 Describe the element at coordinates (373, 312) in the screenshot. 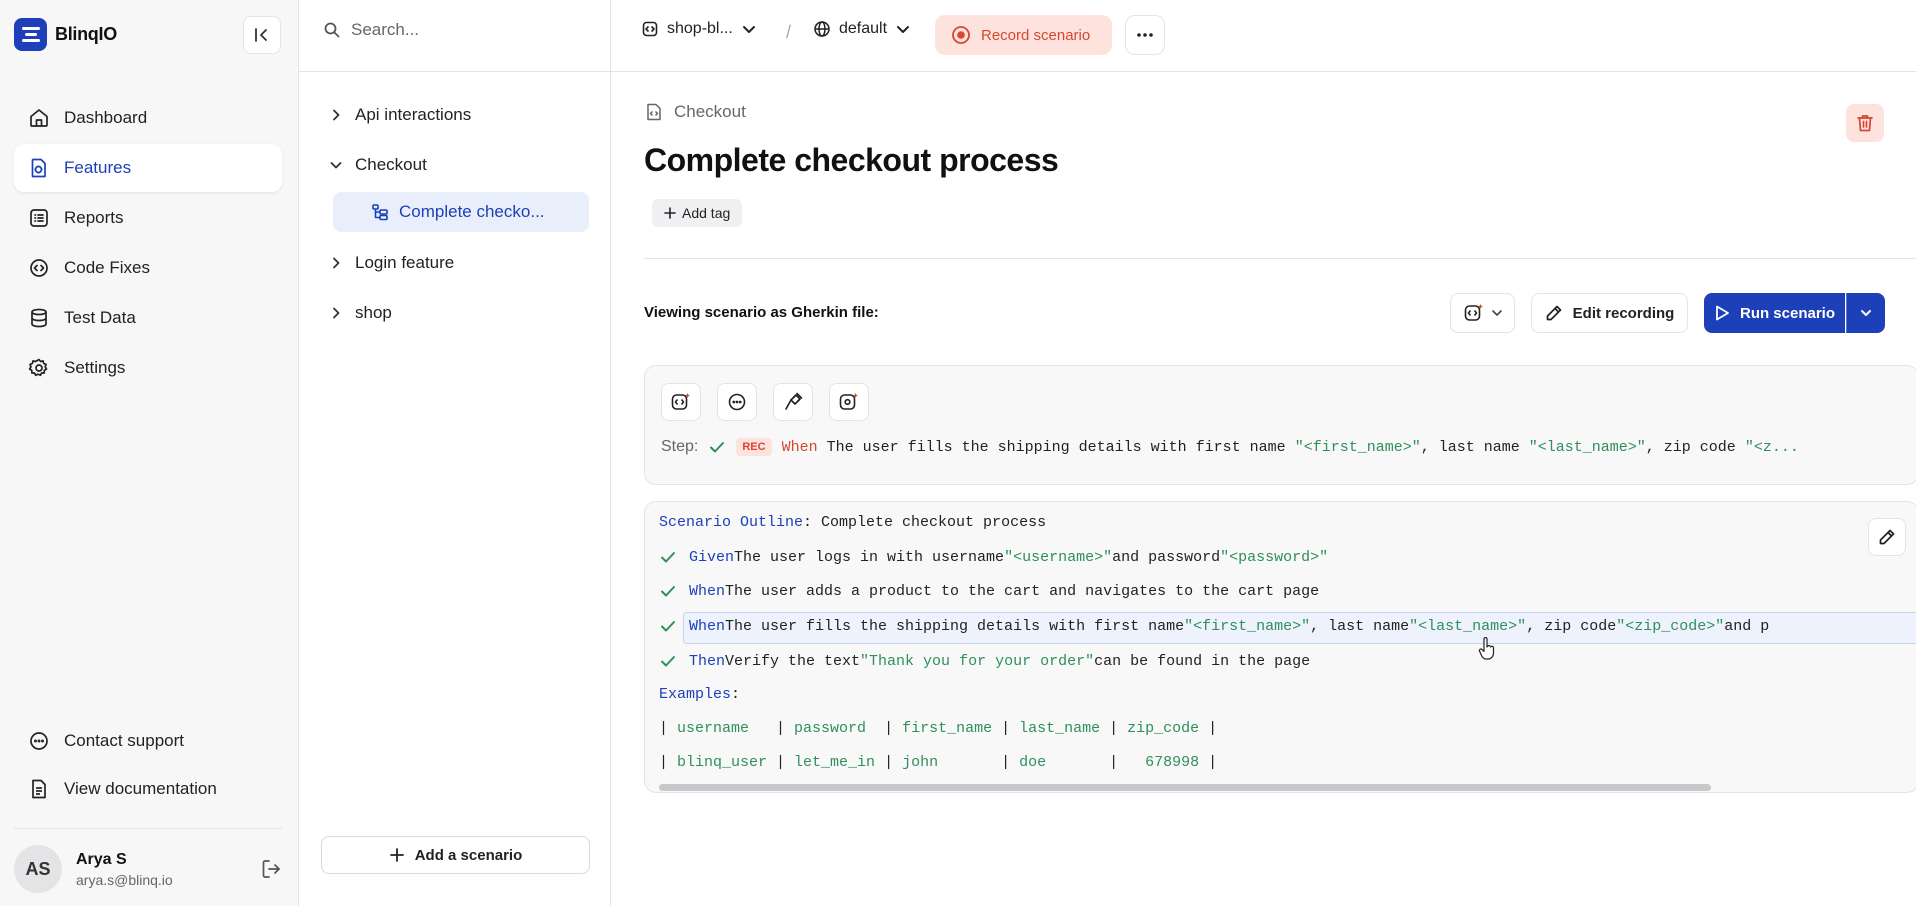

I see `tree-item-label: shop` at that location.